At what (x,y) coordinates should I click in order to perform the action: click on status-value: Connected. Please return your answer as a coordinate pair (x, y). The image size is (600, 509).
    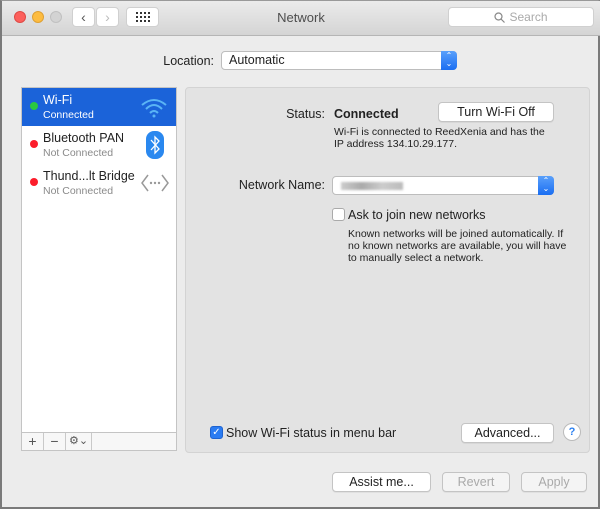
    Looking at the image, I should click on (366, 114).